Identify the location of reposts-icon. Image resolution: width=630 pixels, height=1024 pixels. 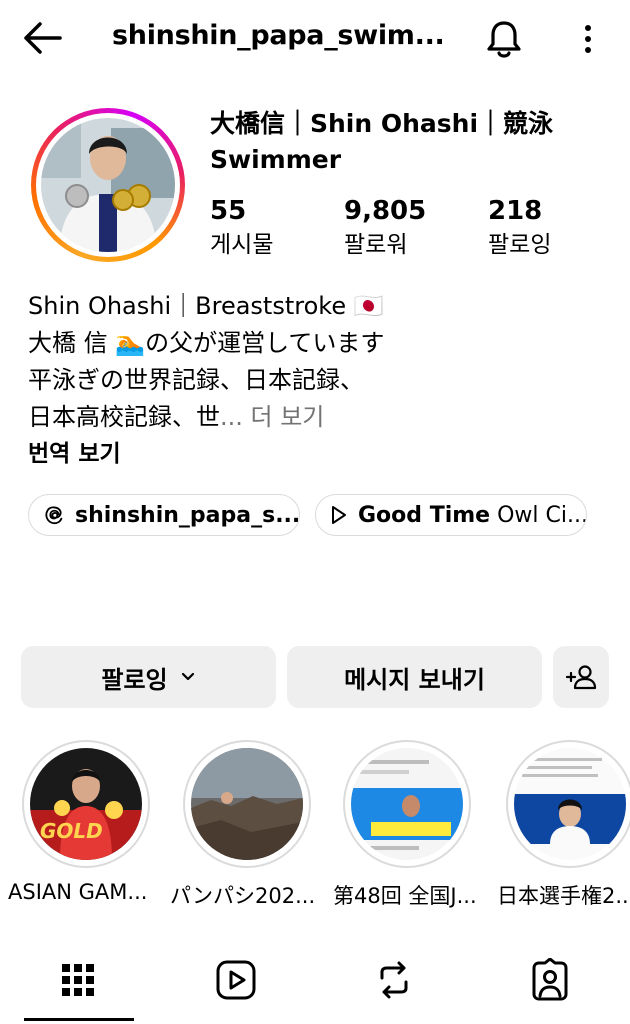
(394, 980).